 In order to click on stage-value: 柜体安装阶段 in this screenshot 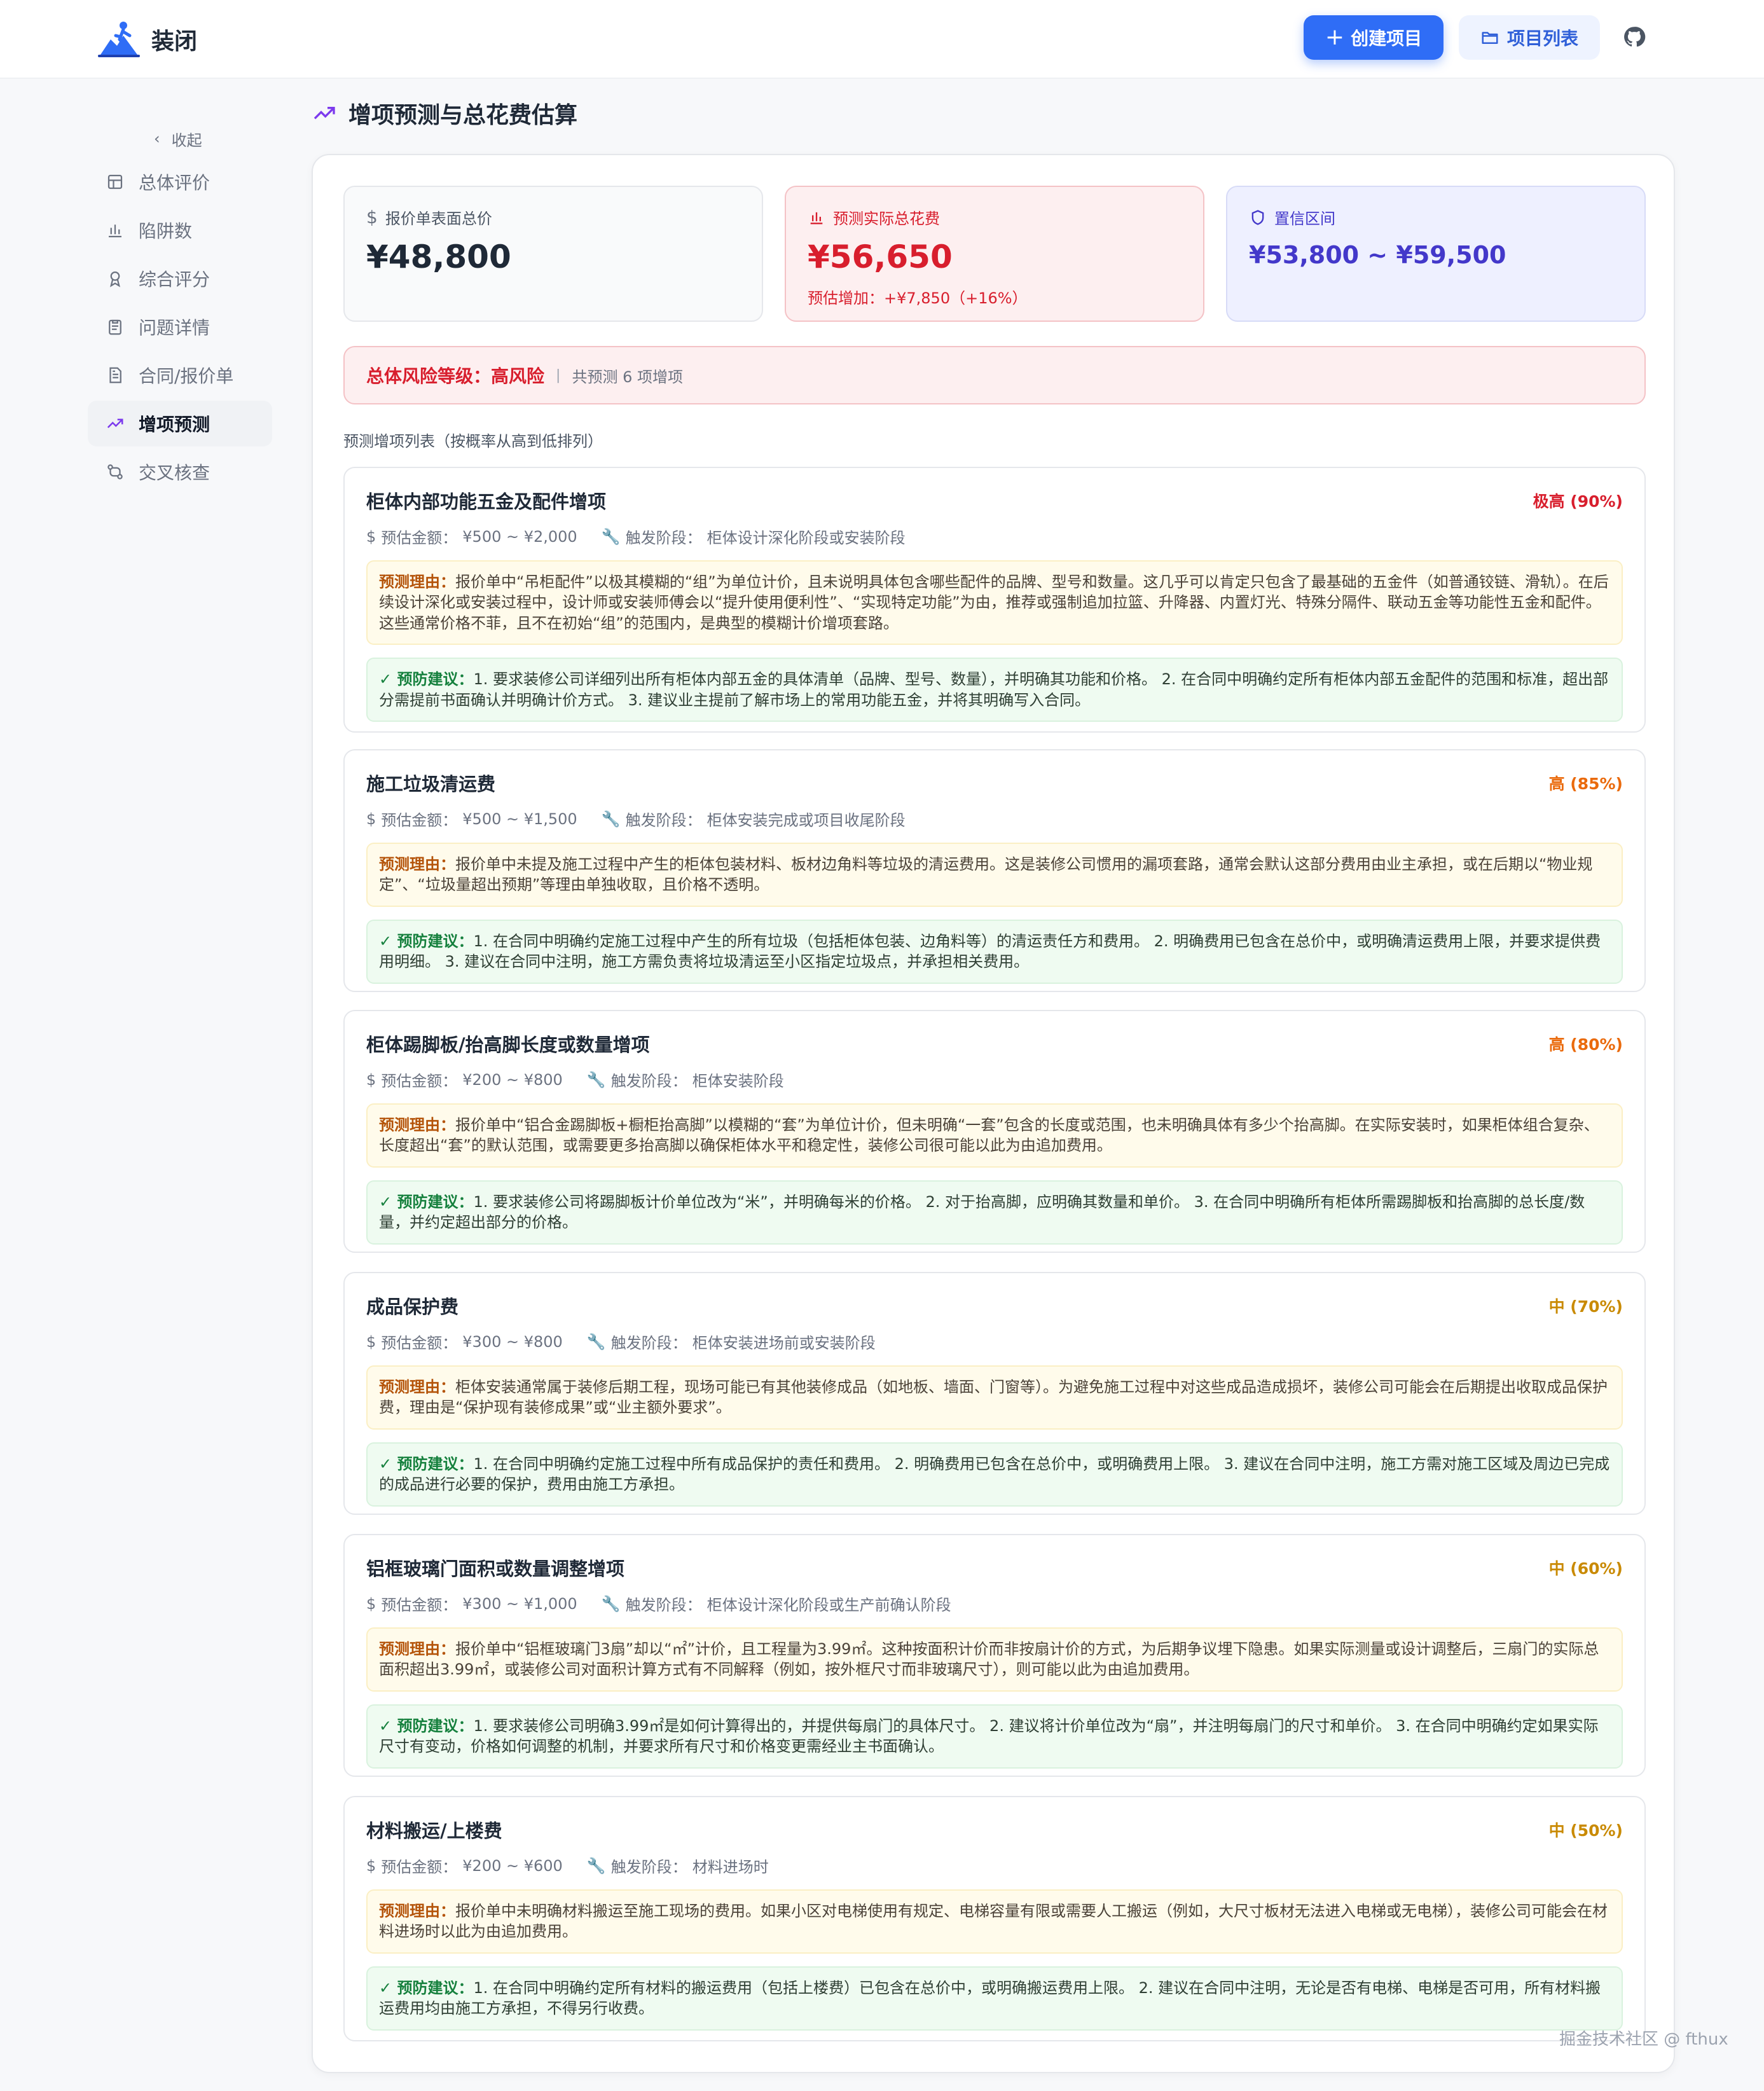, I will do `click(738, 1081)`.